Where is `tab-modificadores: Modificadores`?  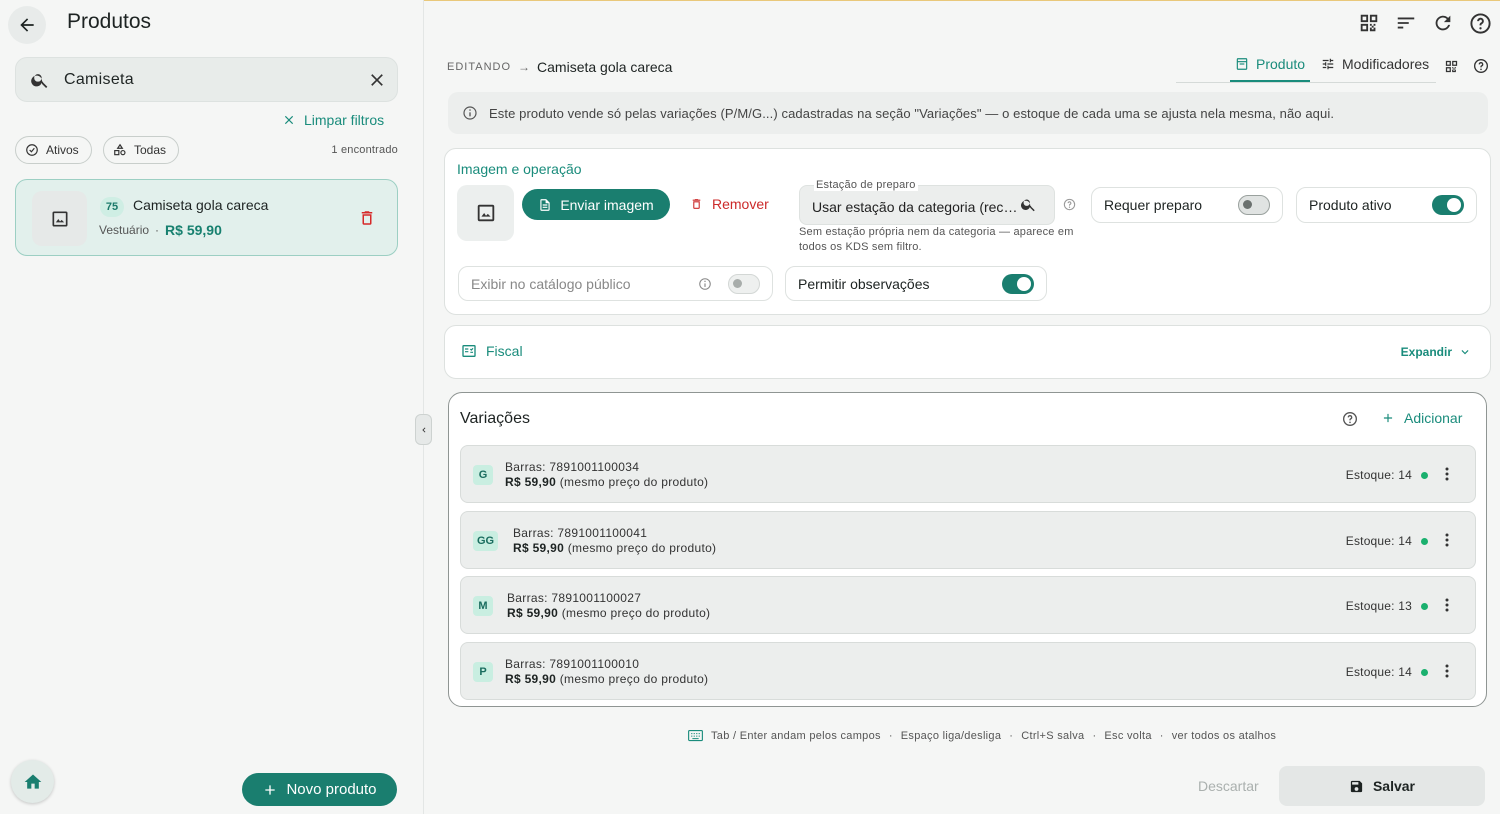
tab-modificadores: Modificadores is located at coordinates (1375, 64).